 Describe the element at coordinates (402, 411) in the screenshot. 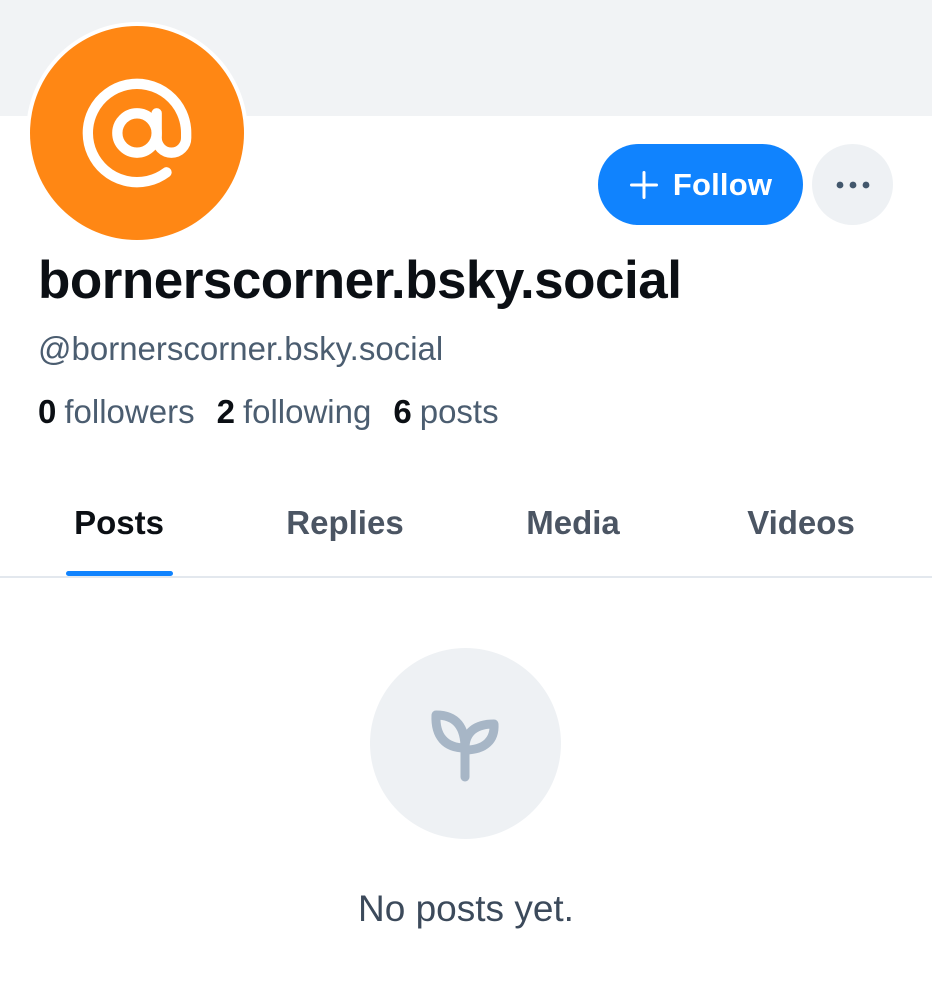

I see `posts-count: 6` at that location.